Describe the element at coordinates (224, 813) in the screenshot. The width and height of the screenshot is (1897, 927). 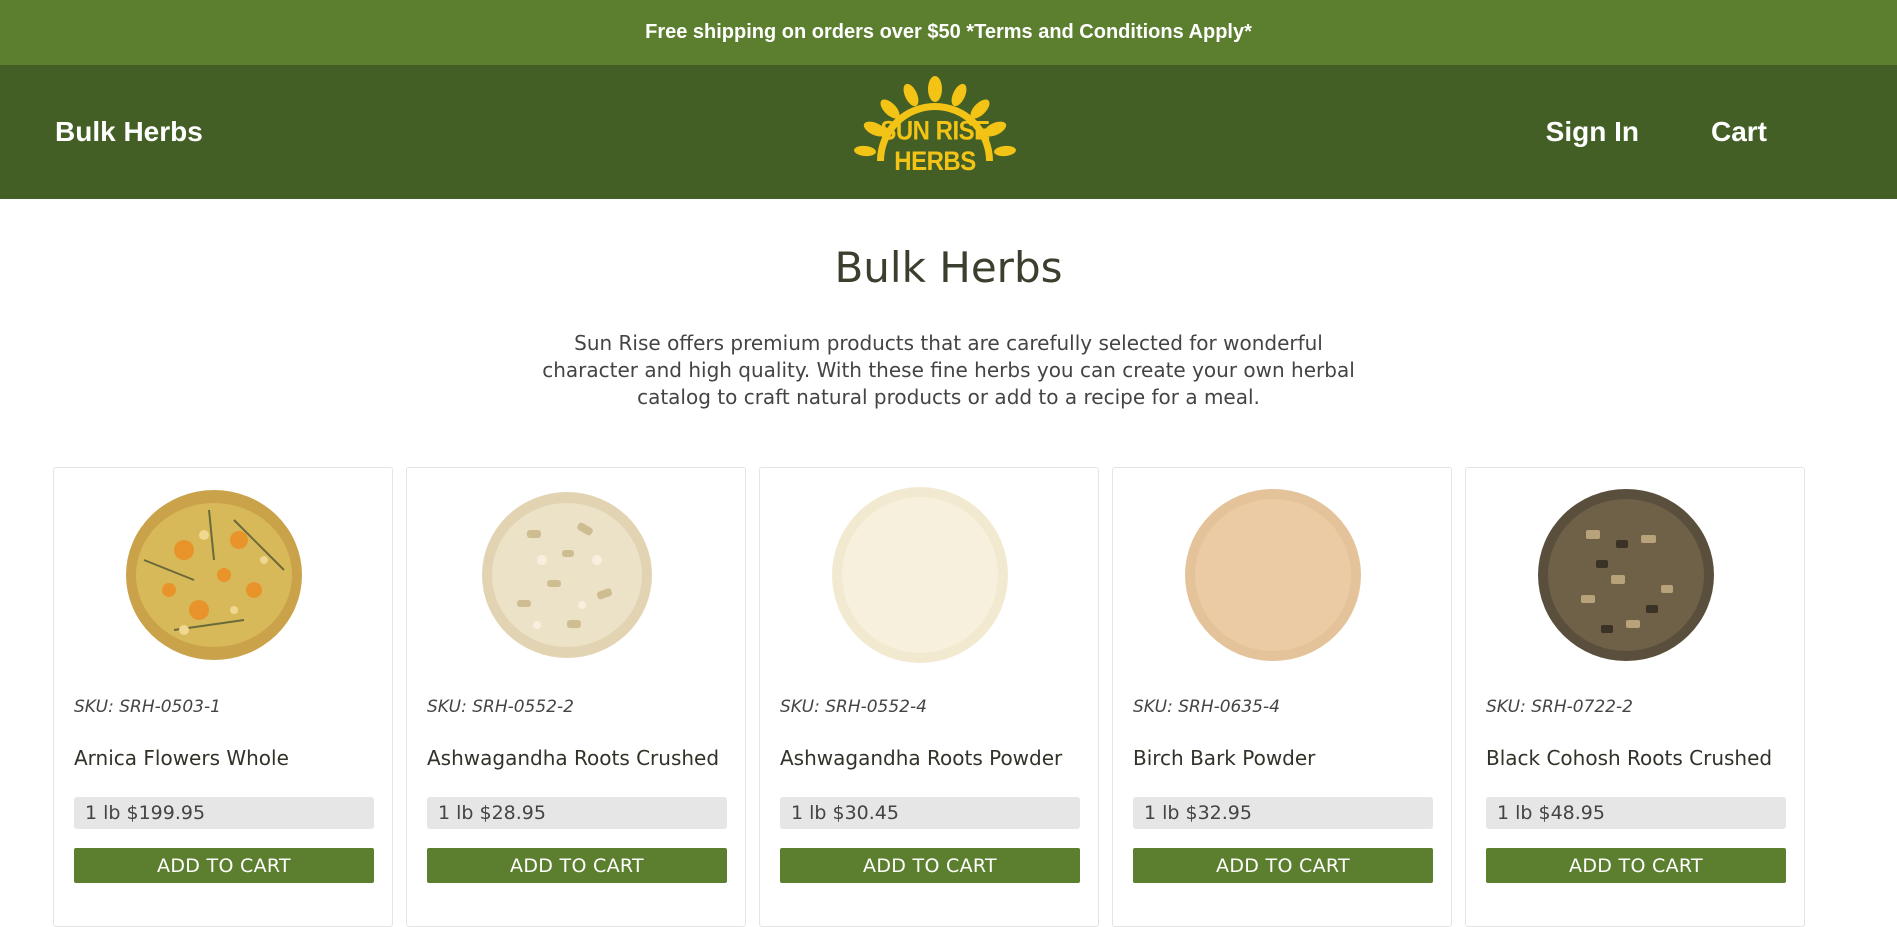
I see `product-price-select: 1 lb $199.95` at that location.